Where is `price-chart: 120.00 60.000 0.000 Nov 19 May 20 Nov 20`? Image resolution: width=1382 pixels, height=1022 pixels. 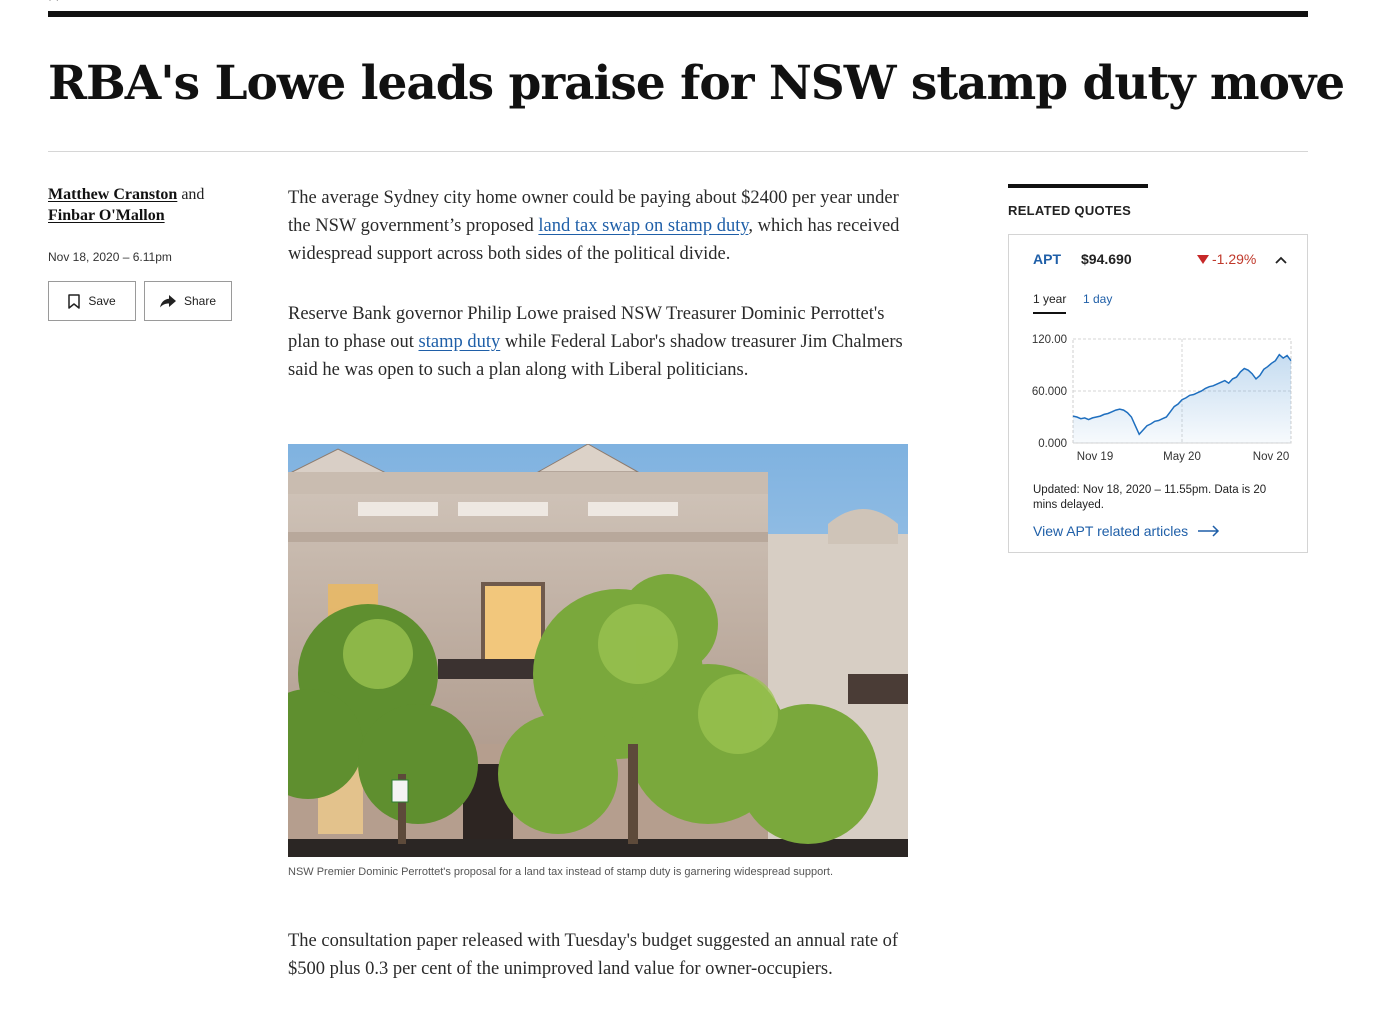
price-chart: 120.00 60.000 0.000 Nov 19 May 20 Nov 20 is located at coordinates (1162, 398).